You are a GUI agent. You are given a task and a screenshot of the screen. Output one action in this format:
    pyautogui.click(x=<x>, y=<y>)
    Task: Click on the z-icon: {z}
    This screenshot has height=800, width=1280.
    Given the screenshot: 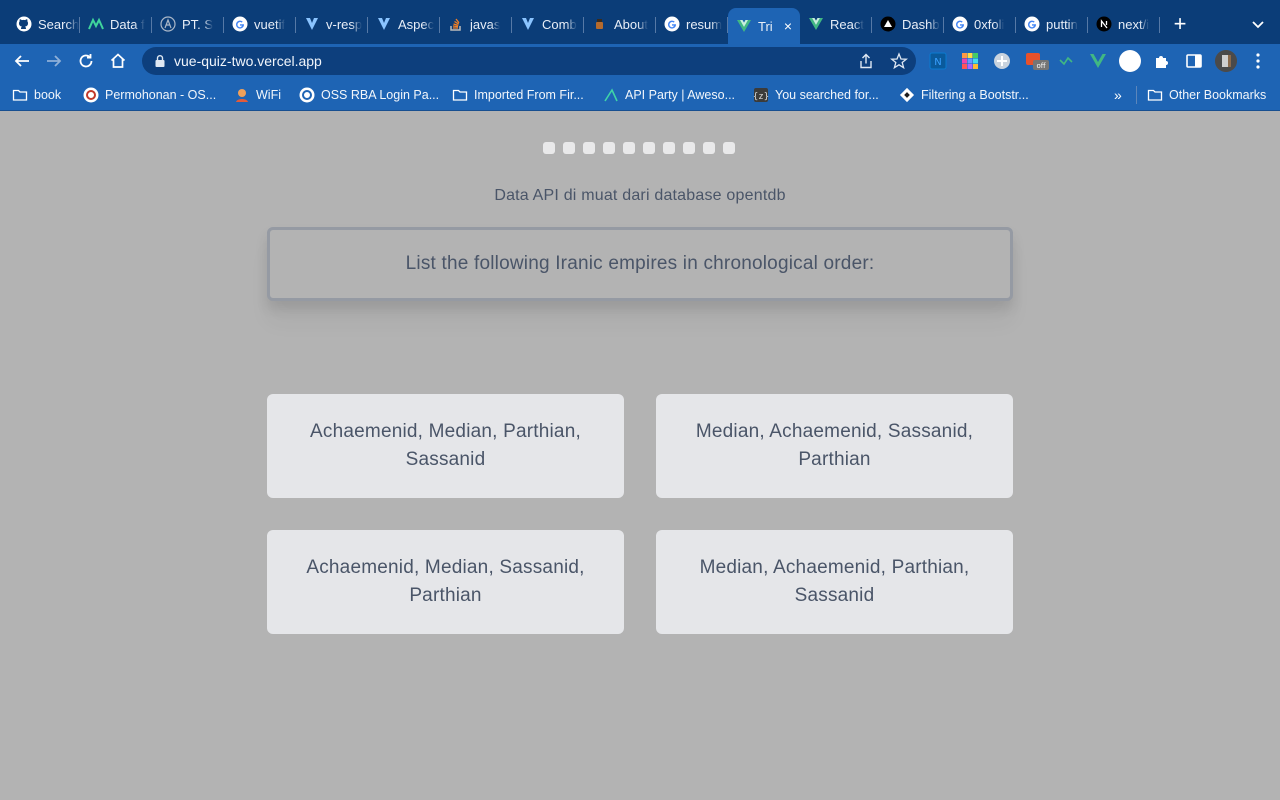 What is the action you would take?
    pyautogui.click(x=761, y=95)
    